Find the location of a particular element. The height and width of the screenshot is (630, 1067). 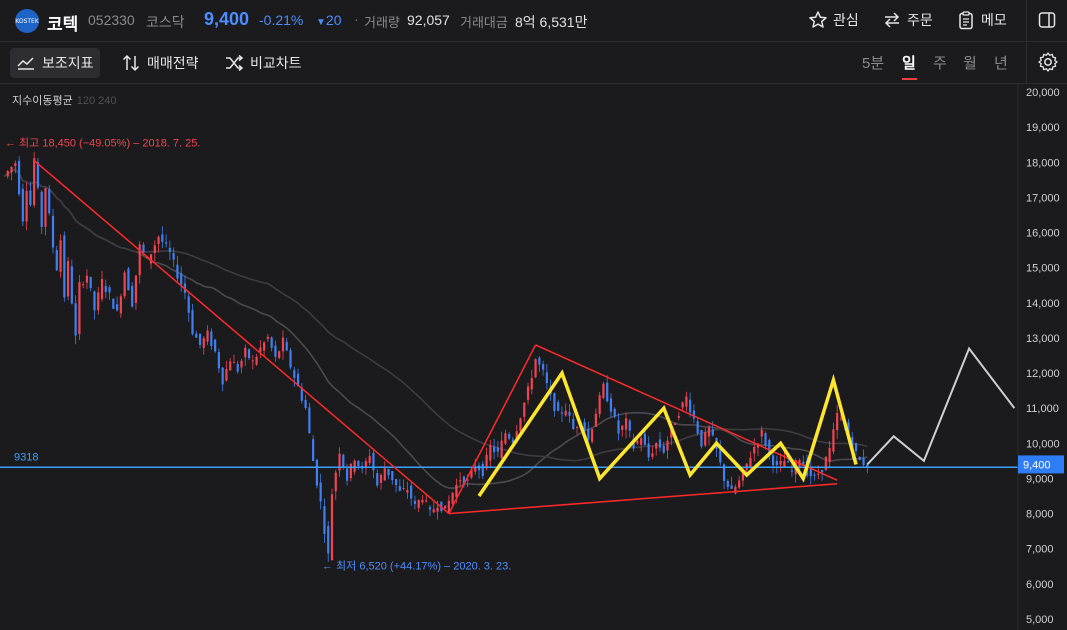

star-icon is located at coordinates (818, 19).